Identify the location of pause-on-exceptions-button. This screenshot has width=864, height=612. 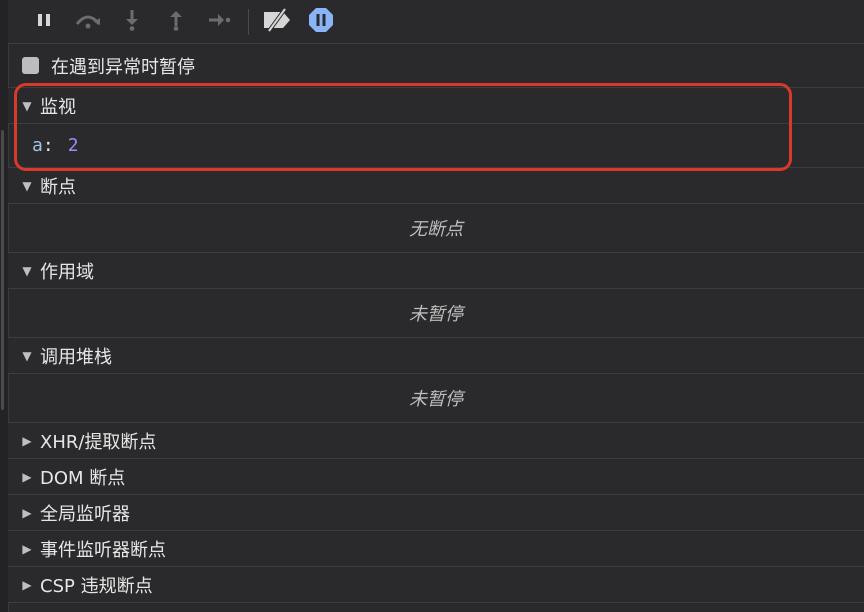
(321, 22).